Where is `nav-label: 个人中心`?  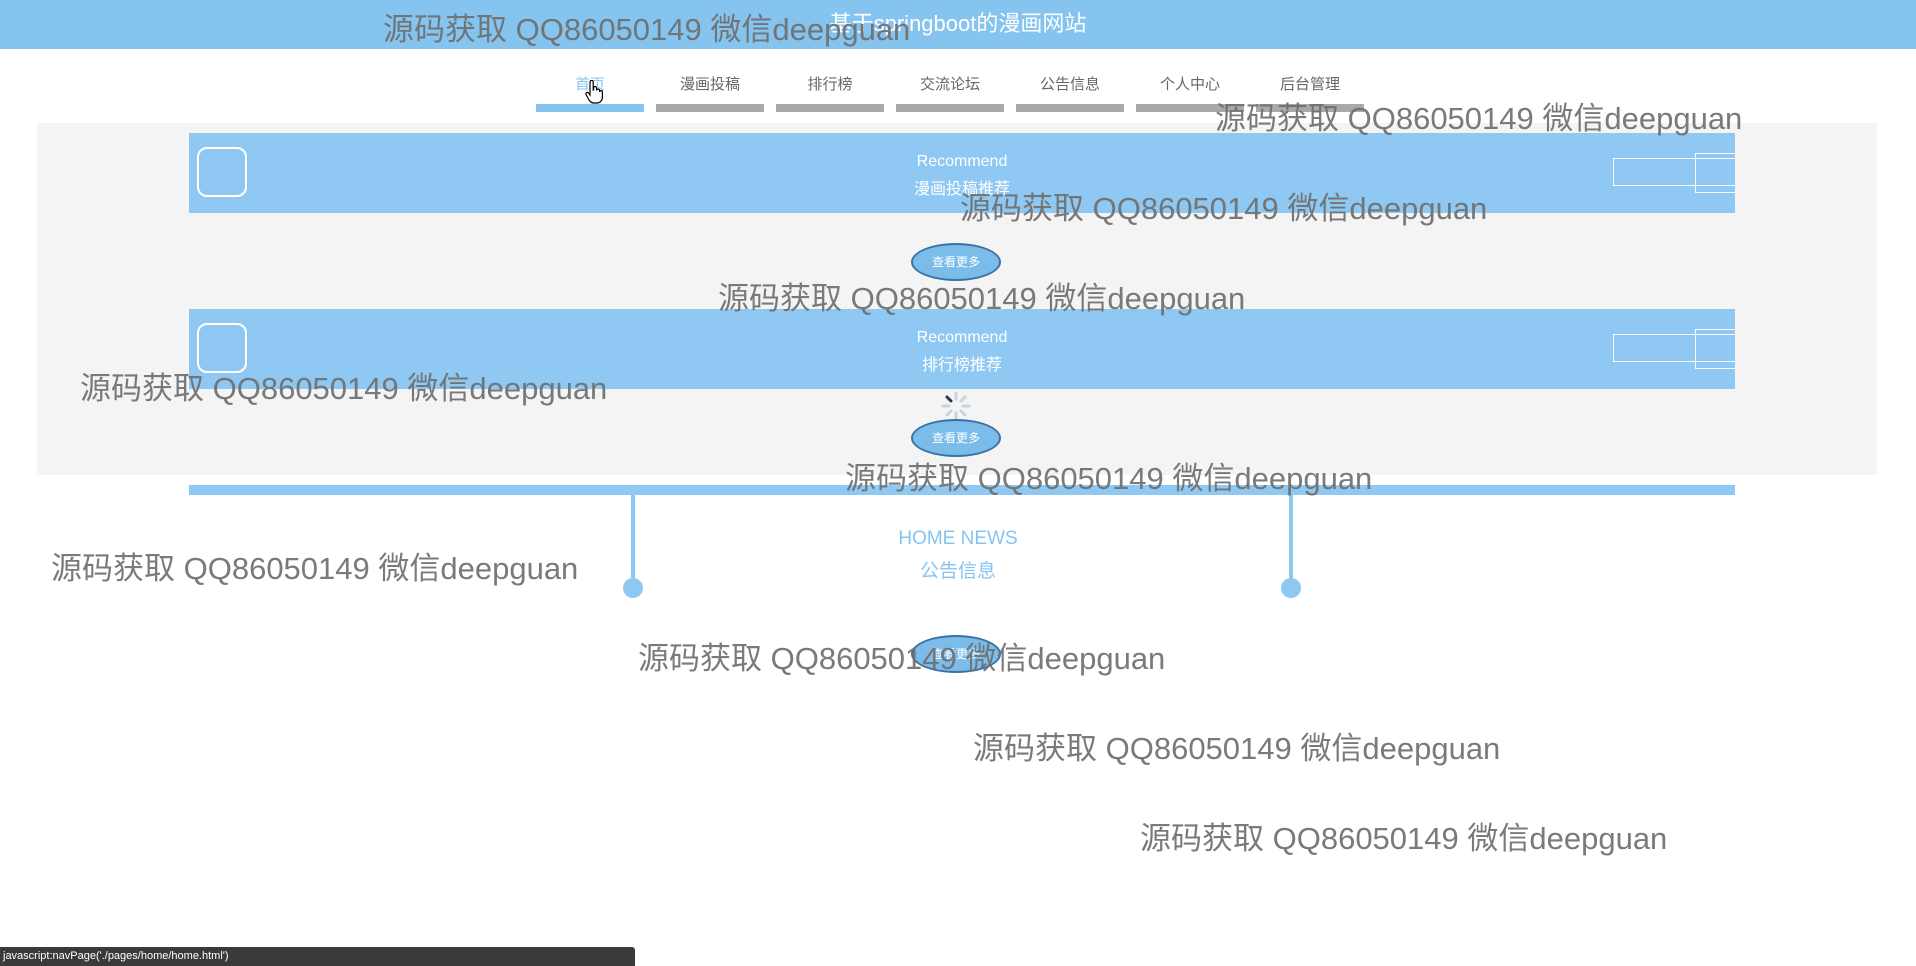 nav-label: 个人中心 is located at coordinates (1189, 84).